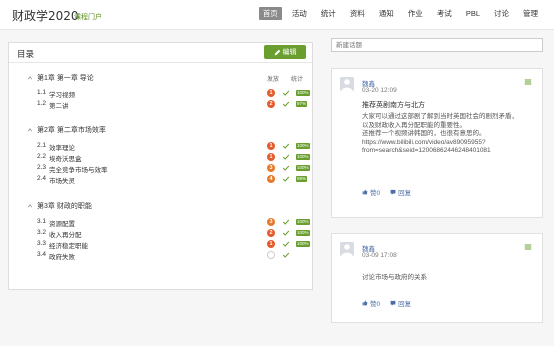 The height and width of the screenshot is (346, 554). Describe the element at coordinates (160, 147) in the screenshot. I see `toc-row: 2.1 效率理论 1 100%` at that location.